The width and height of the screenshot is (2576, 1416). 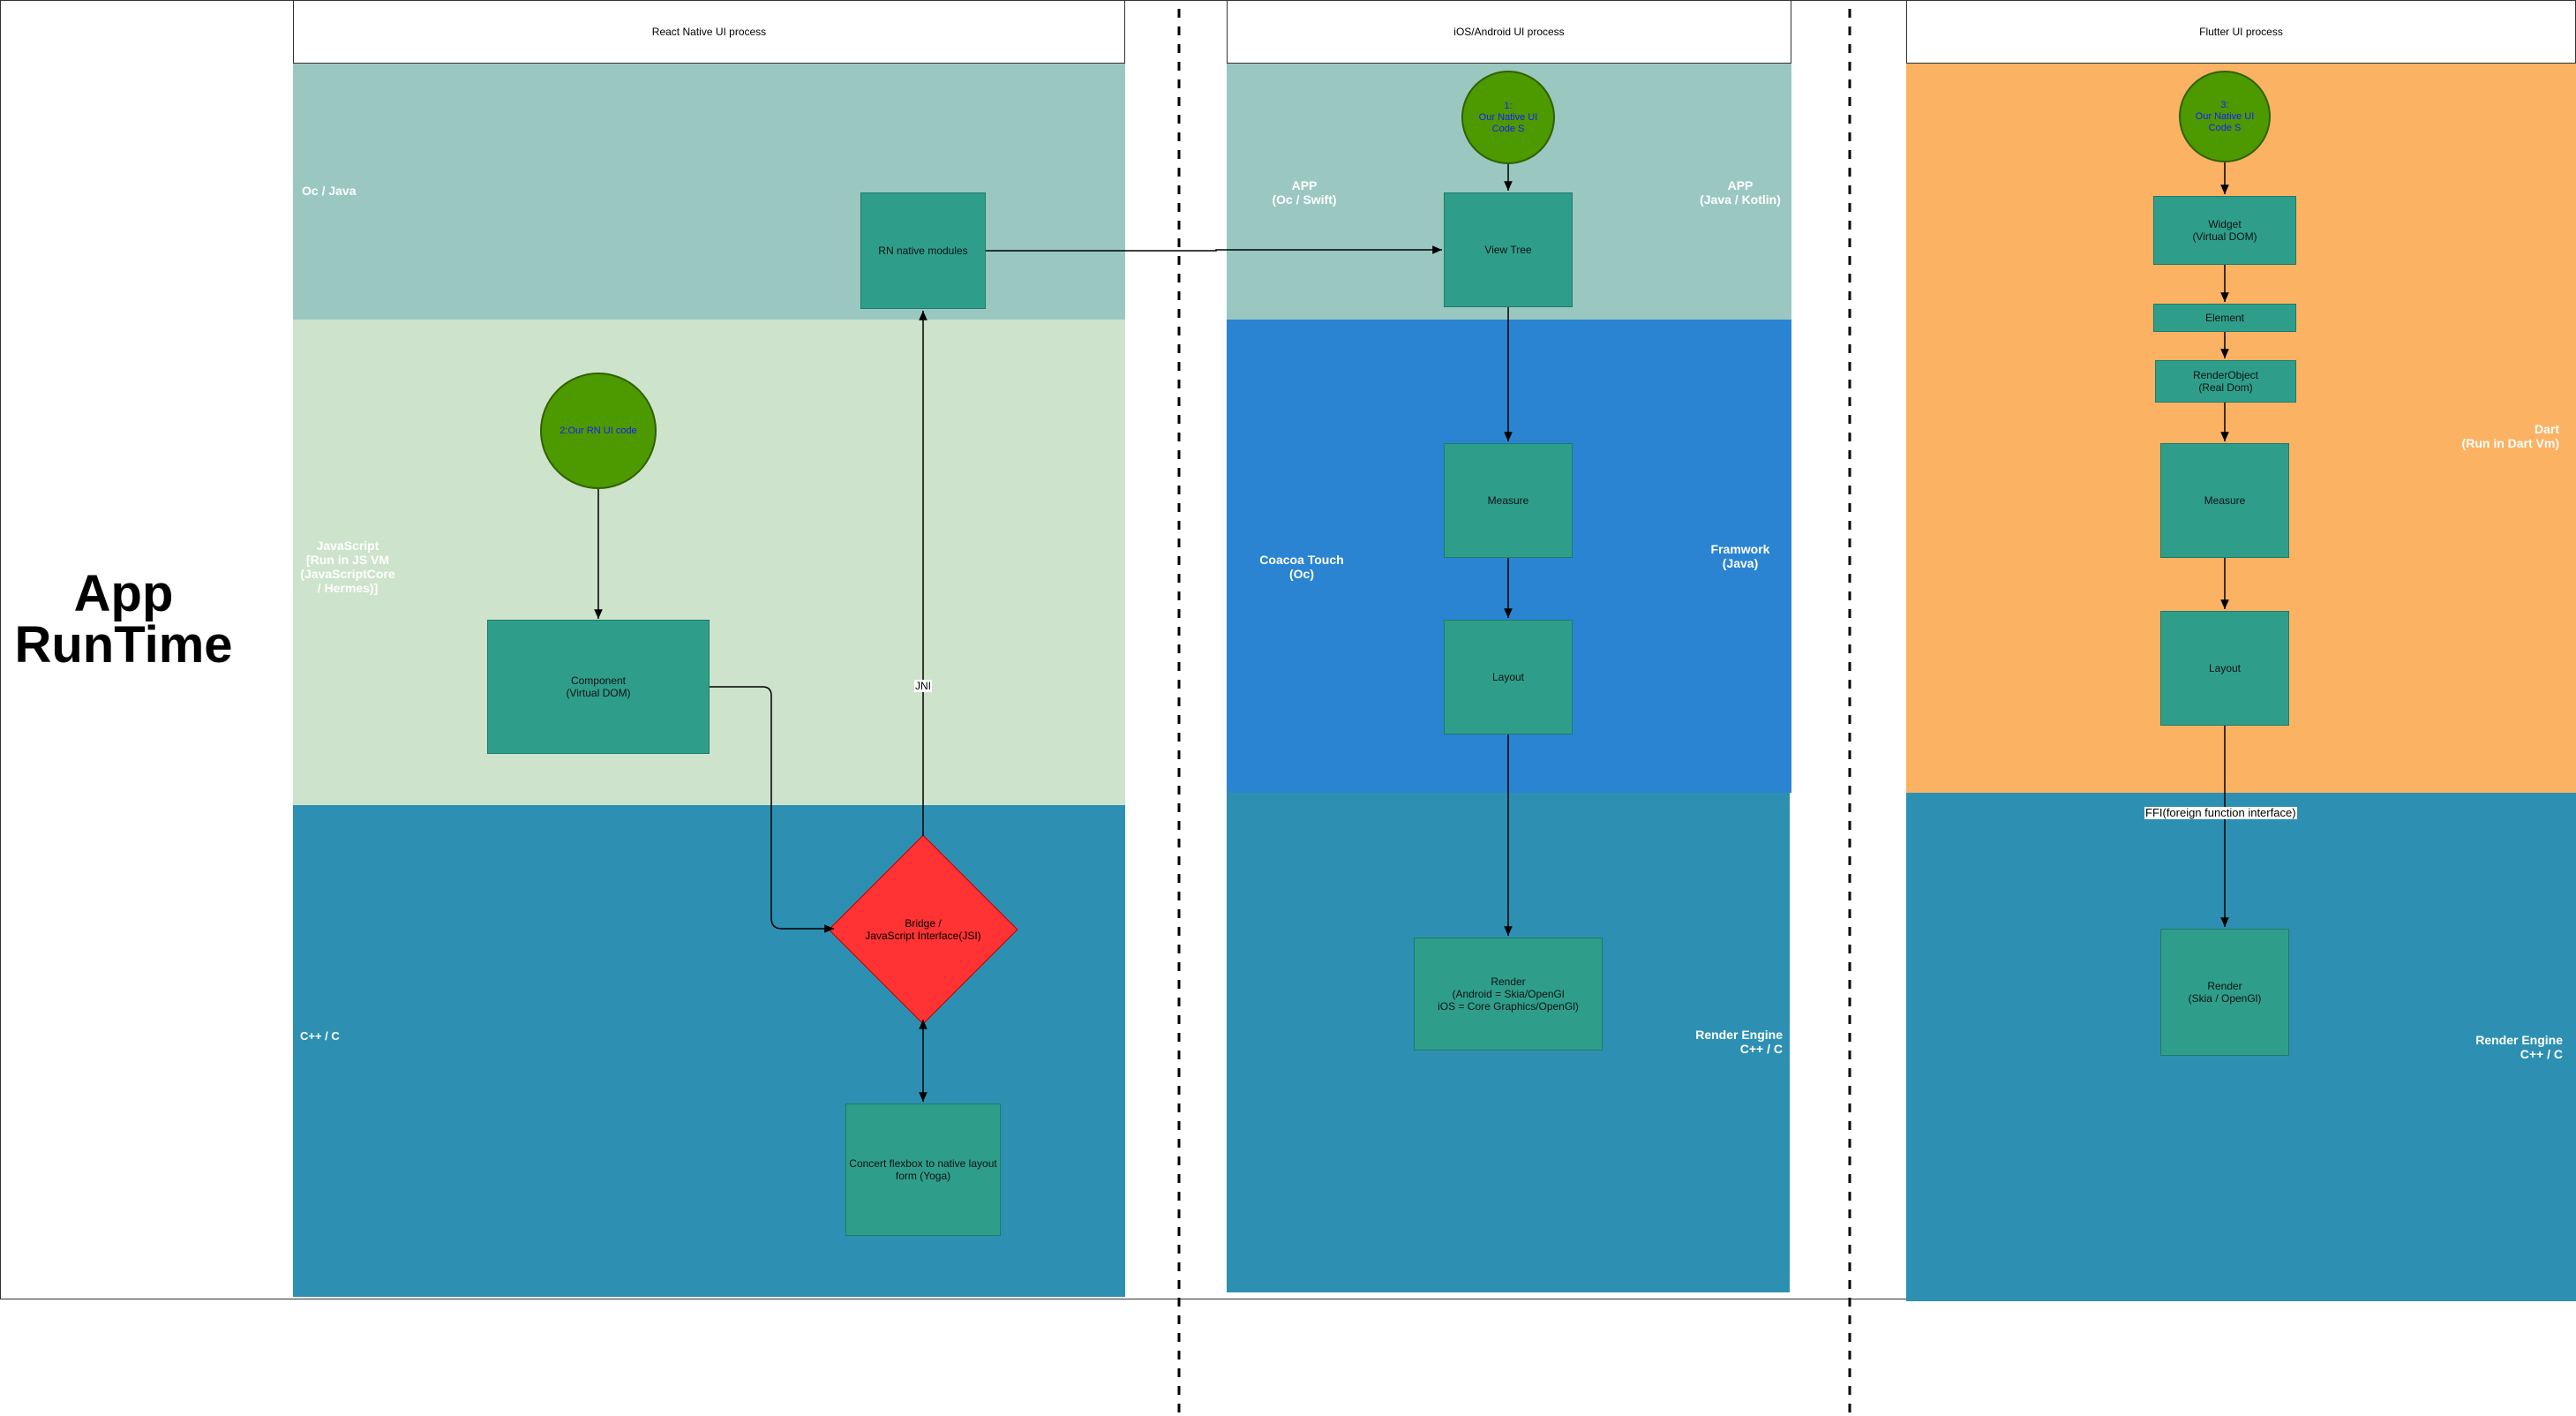 What do you see at coordinates (923, 686) in the screenshot?
I see `edge-label-jni: JNI` at bounding box center [923, 686].